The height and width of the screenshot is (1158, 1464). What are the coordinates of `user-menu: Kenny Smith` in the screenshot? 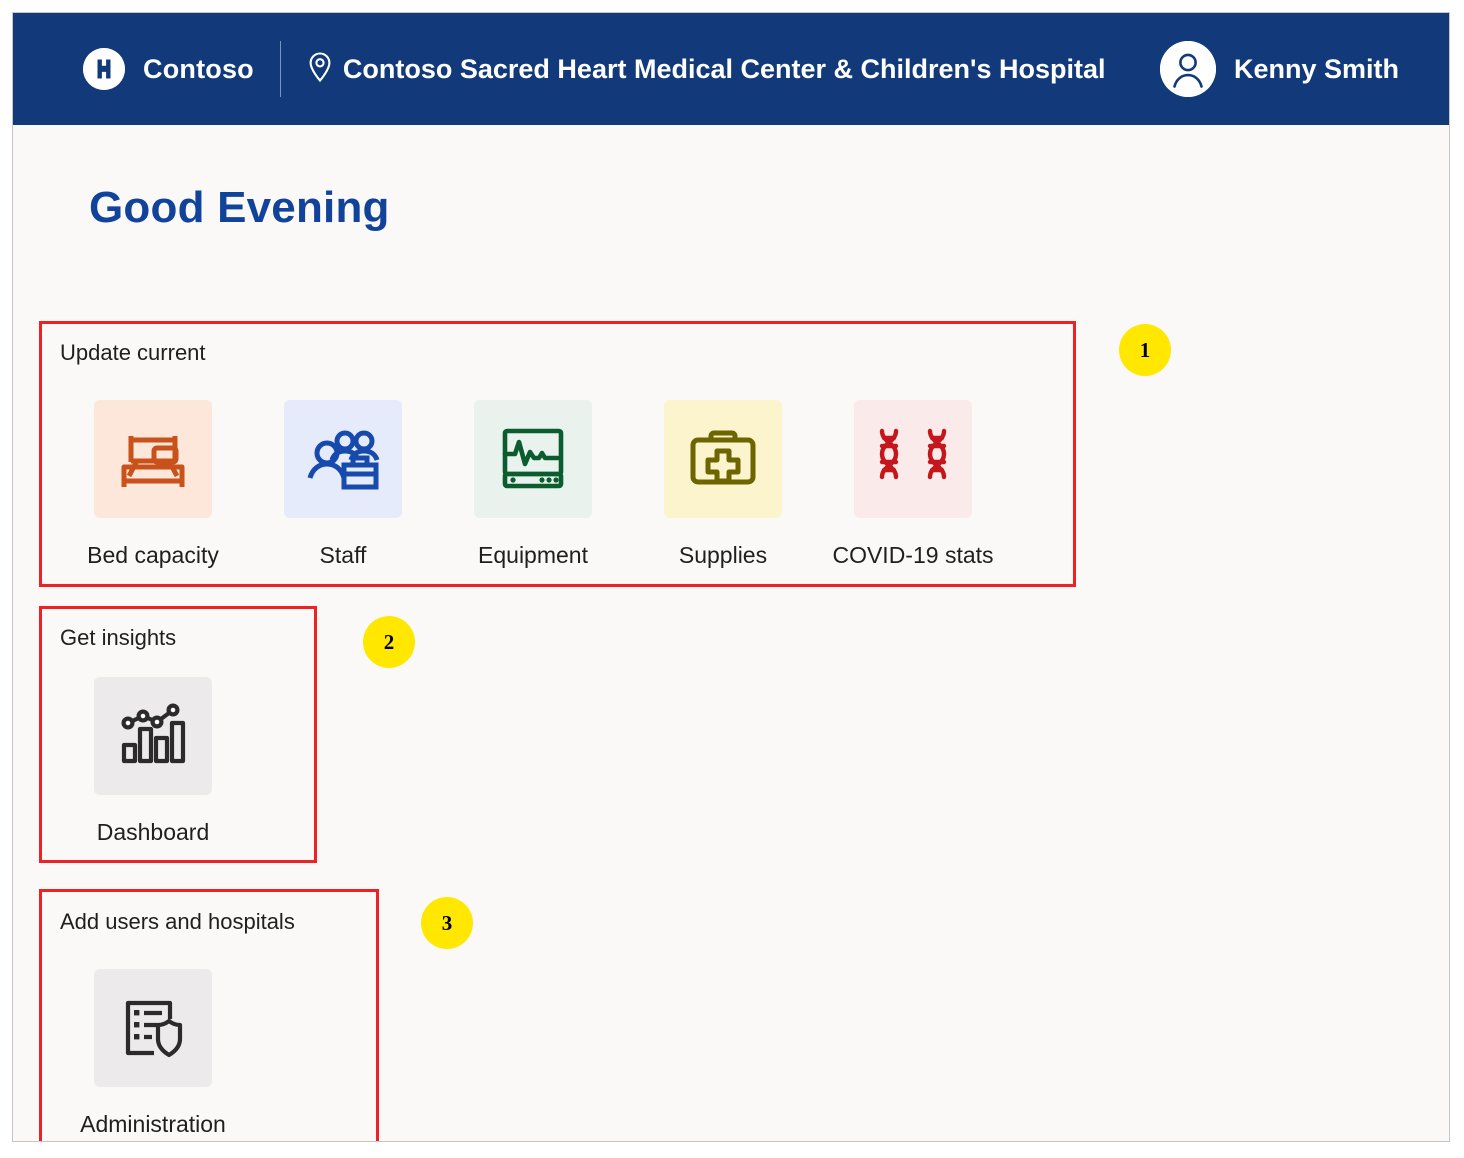 It's located at (1279, 69).